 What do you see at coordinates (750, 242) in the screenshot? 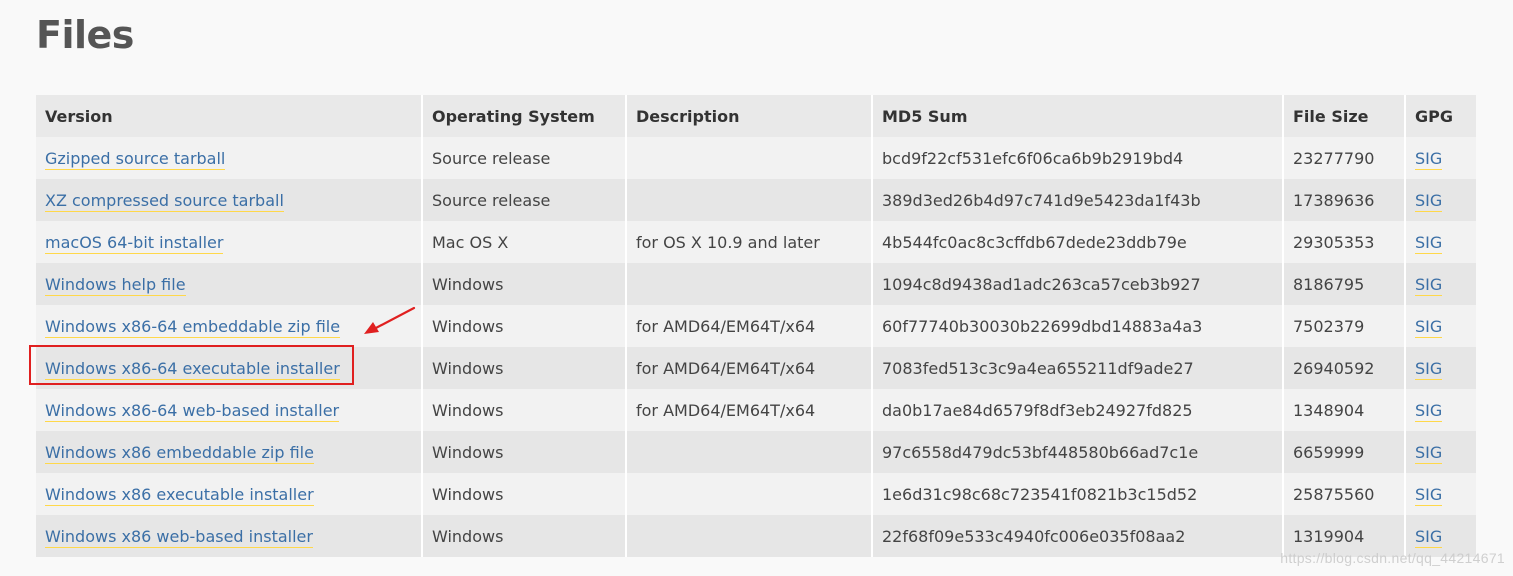
I see `description-cell: for OS X 10.9 and later` at bounding box center [750, 242].